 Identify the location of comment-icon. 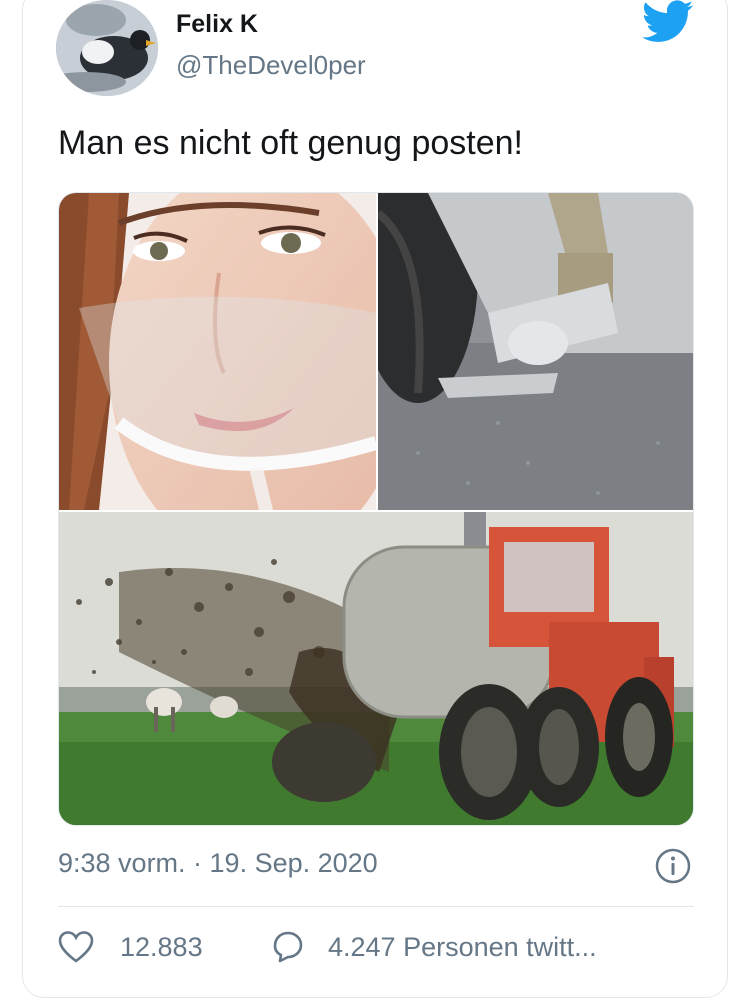
(288, 947).